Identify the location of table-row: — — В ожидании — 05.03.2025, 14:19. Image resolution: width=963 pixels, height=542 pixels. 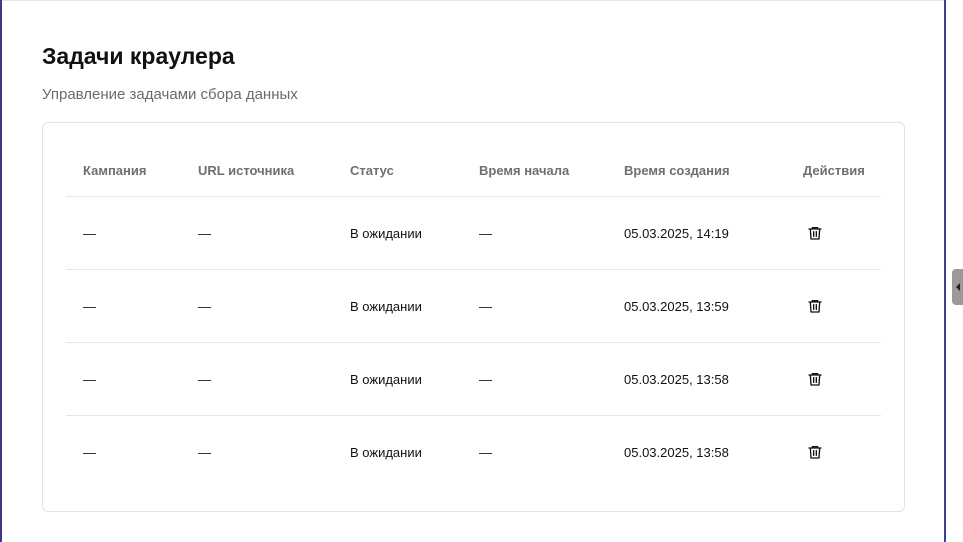
(473, 233).